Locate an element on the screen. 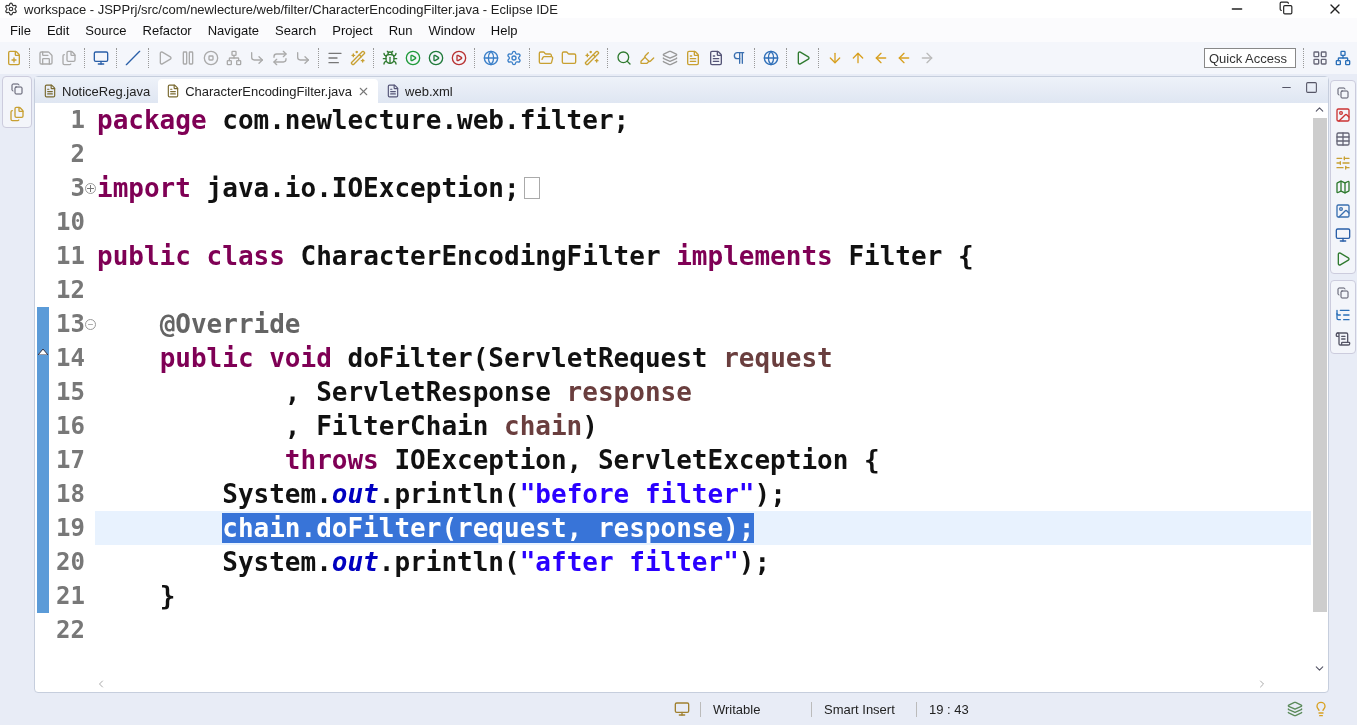  code-token: response is located at coordinates (629, 392).